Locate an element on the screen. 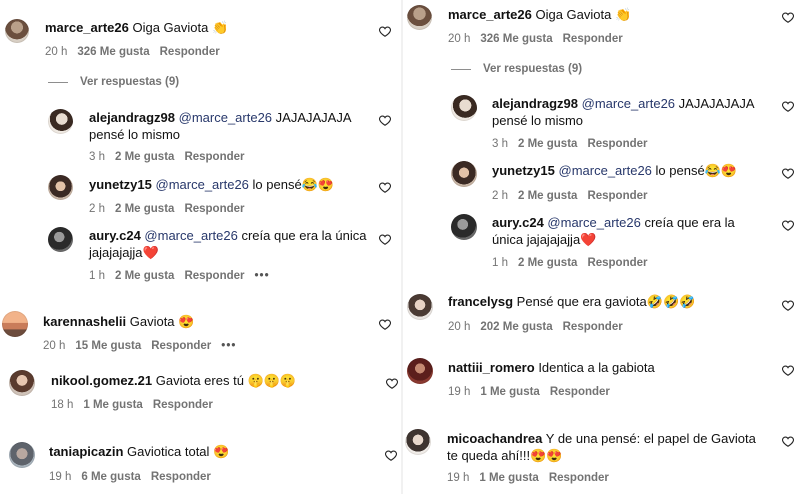 The height and width of the screenshot is (494, 800). comment-username: nattiii_romero is located at coordinates (491, 367).